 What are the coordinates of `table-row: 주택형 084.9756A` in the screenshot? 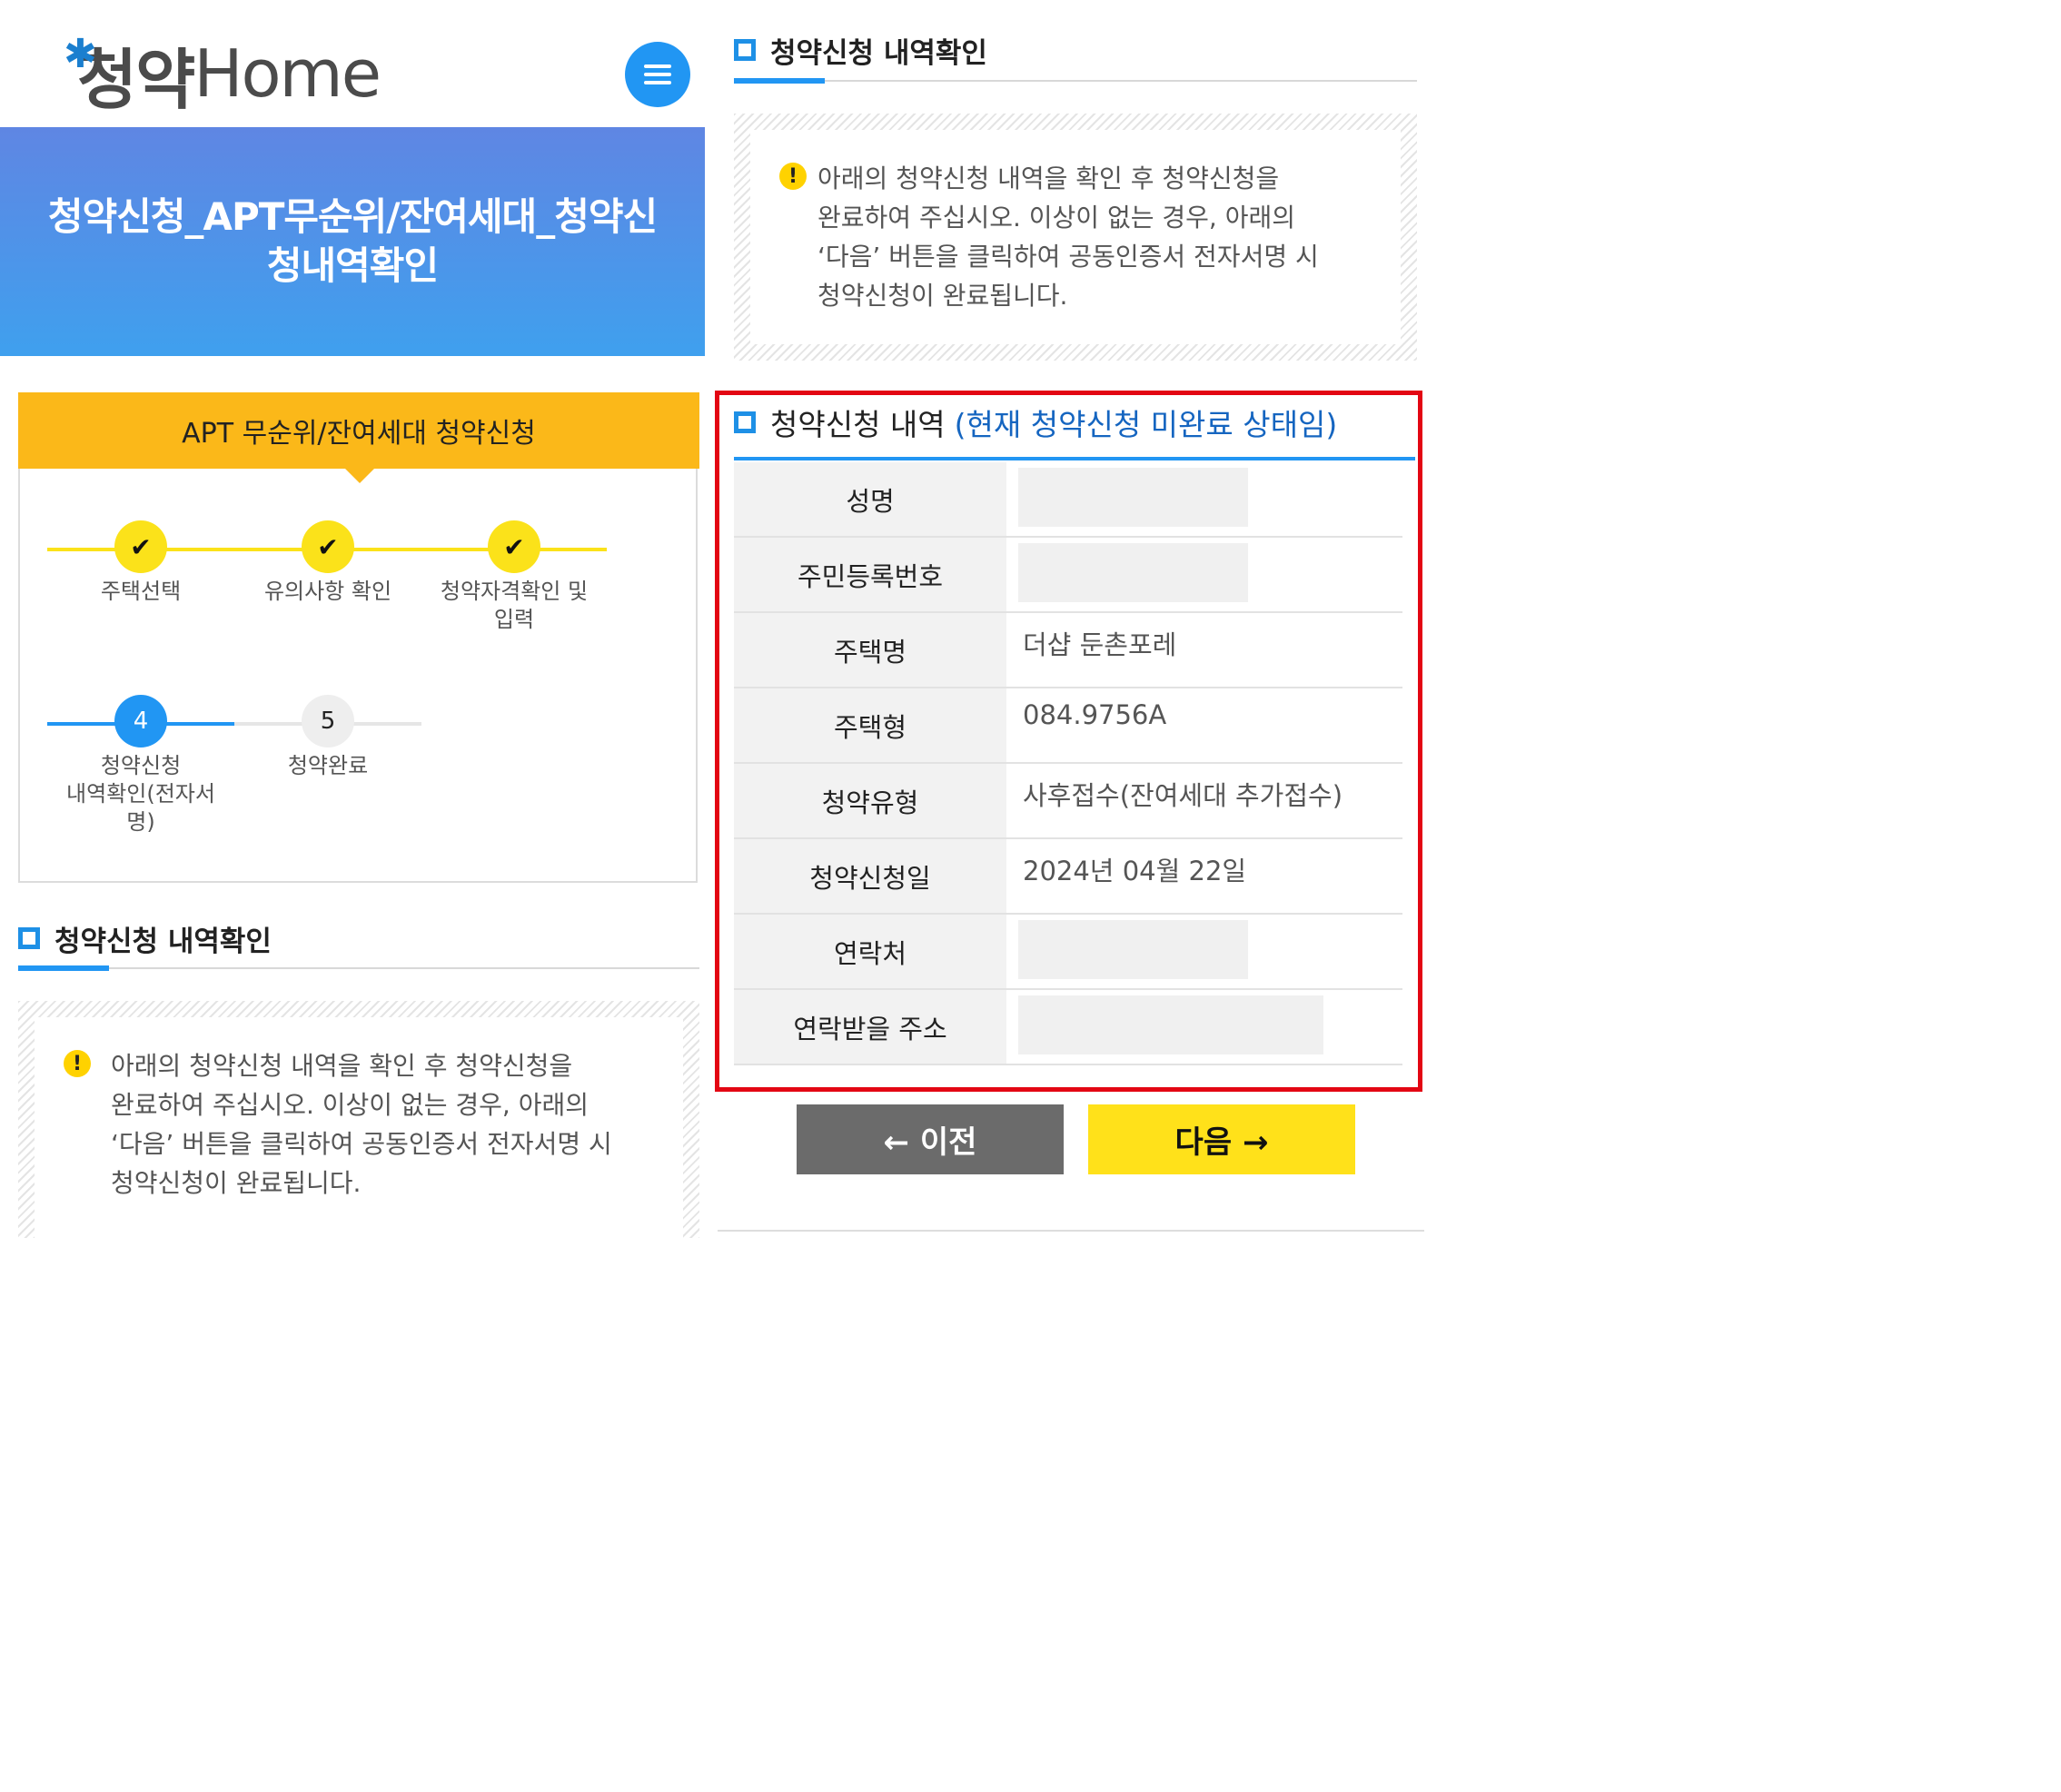 It's located at (1068, 726).